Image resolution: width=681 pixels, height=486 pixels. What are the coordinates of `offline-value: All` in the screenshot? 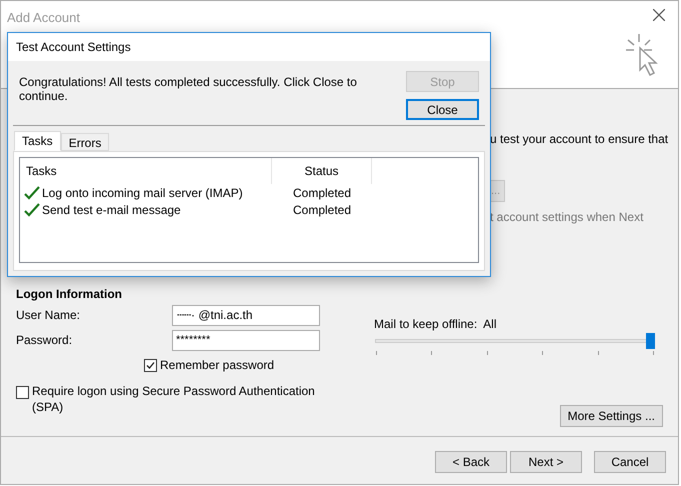 It's located at (490, 324).